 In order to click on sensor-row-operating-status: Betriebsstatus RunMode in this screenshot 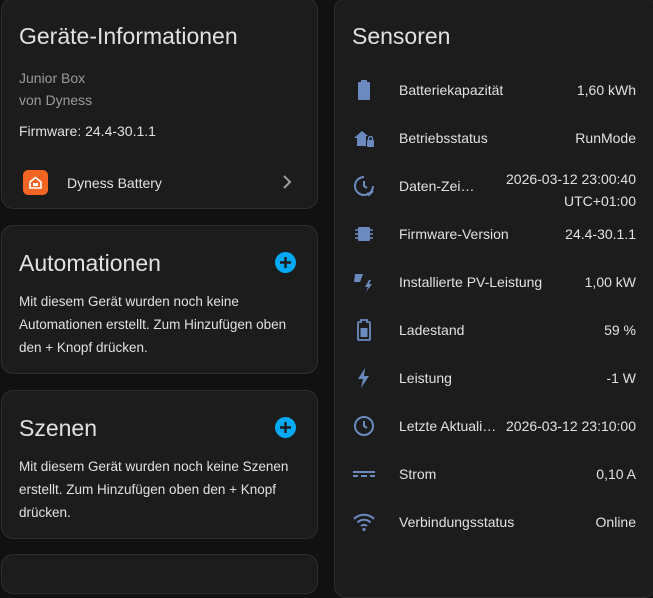, I will do `click(494, 138)`.